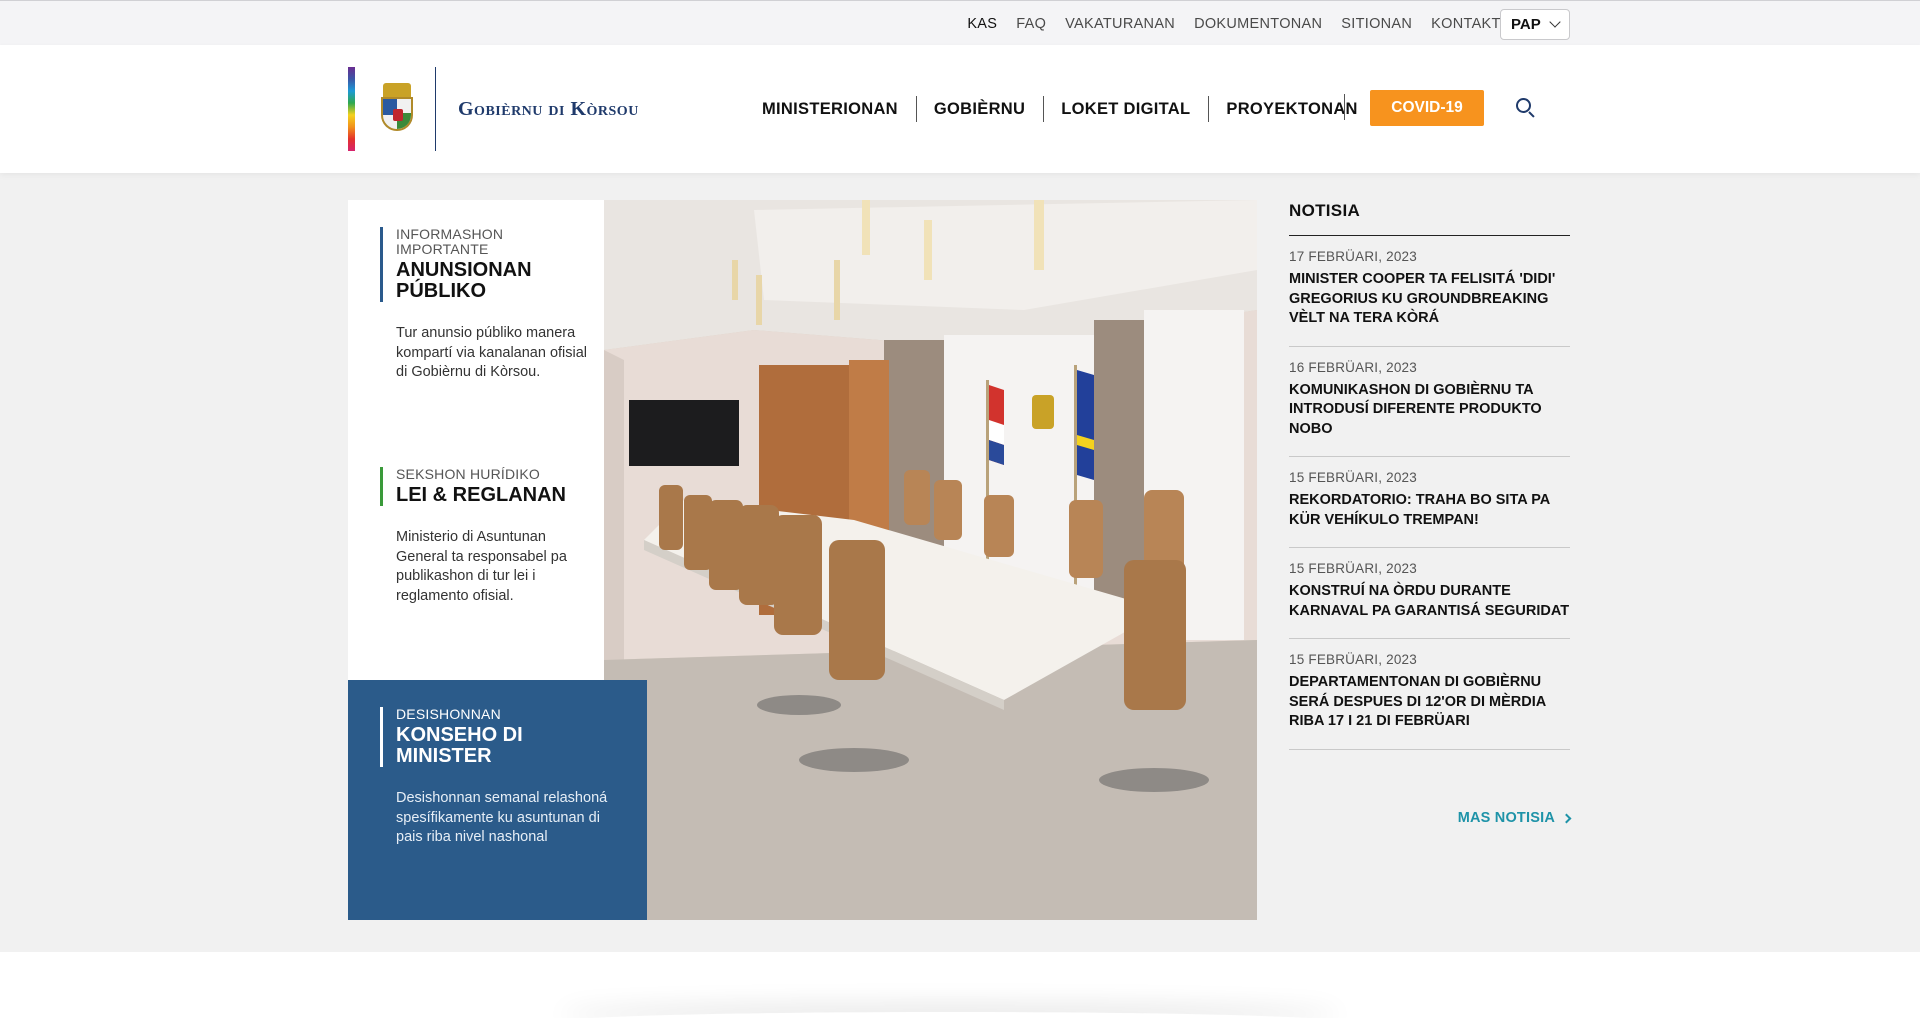 The image size is (1920, 1018). I want to click on chevron-right-icon, so click(1566, 818).